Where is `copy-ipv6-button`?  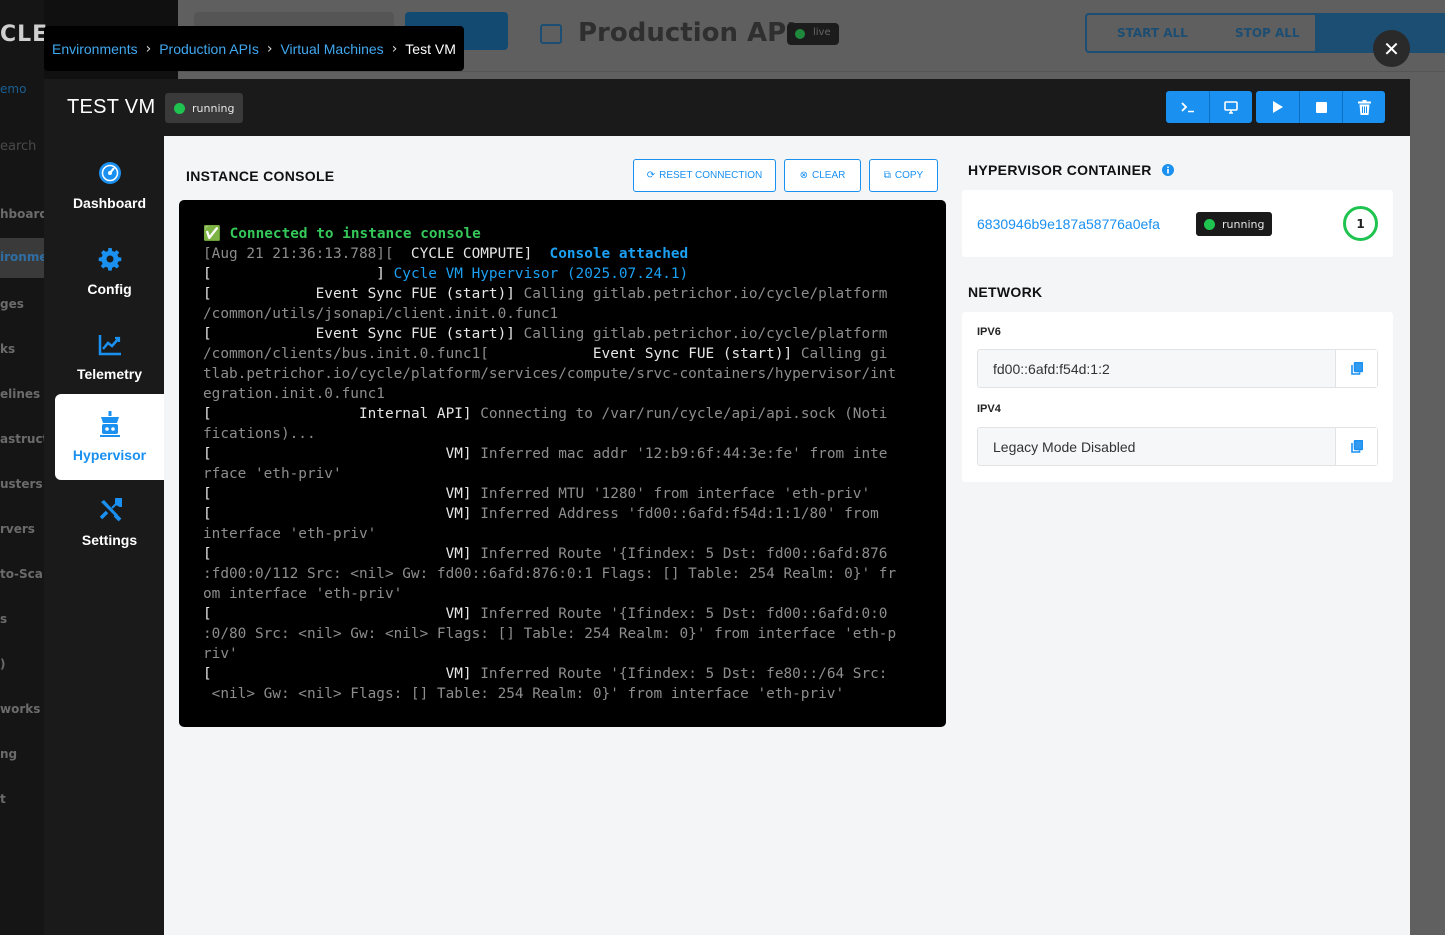 copy-ipv6-button is located at coordinates (1356, 368).